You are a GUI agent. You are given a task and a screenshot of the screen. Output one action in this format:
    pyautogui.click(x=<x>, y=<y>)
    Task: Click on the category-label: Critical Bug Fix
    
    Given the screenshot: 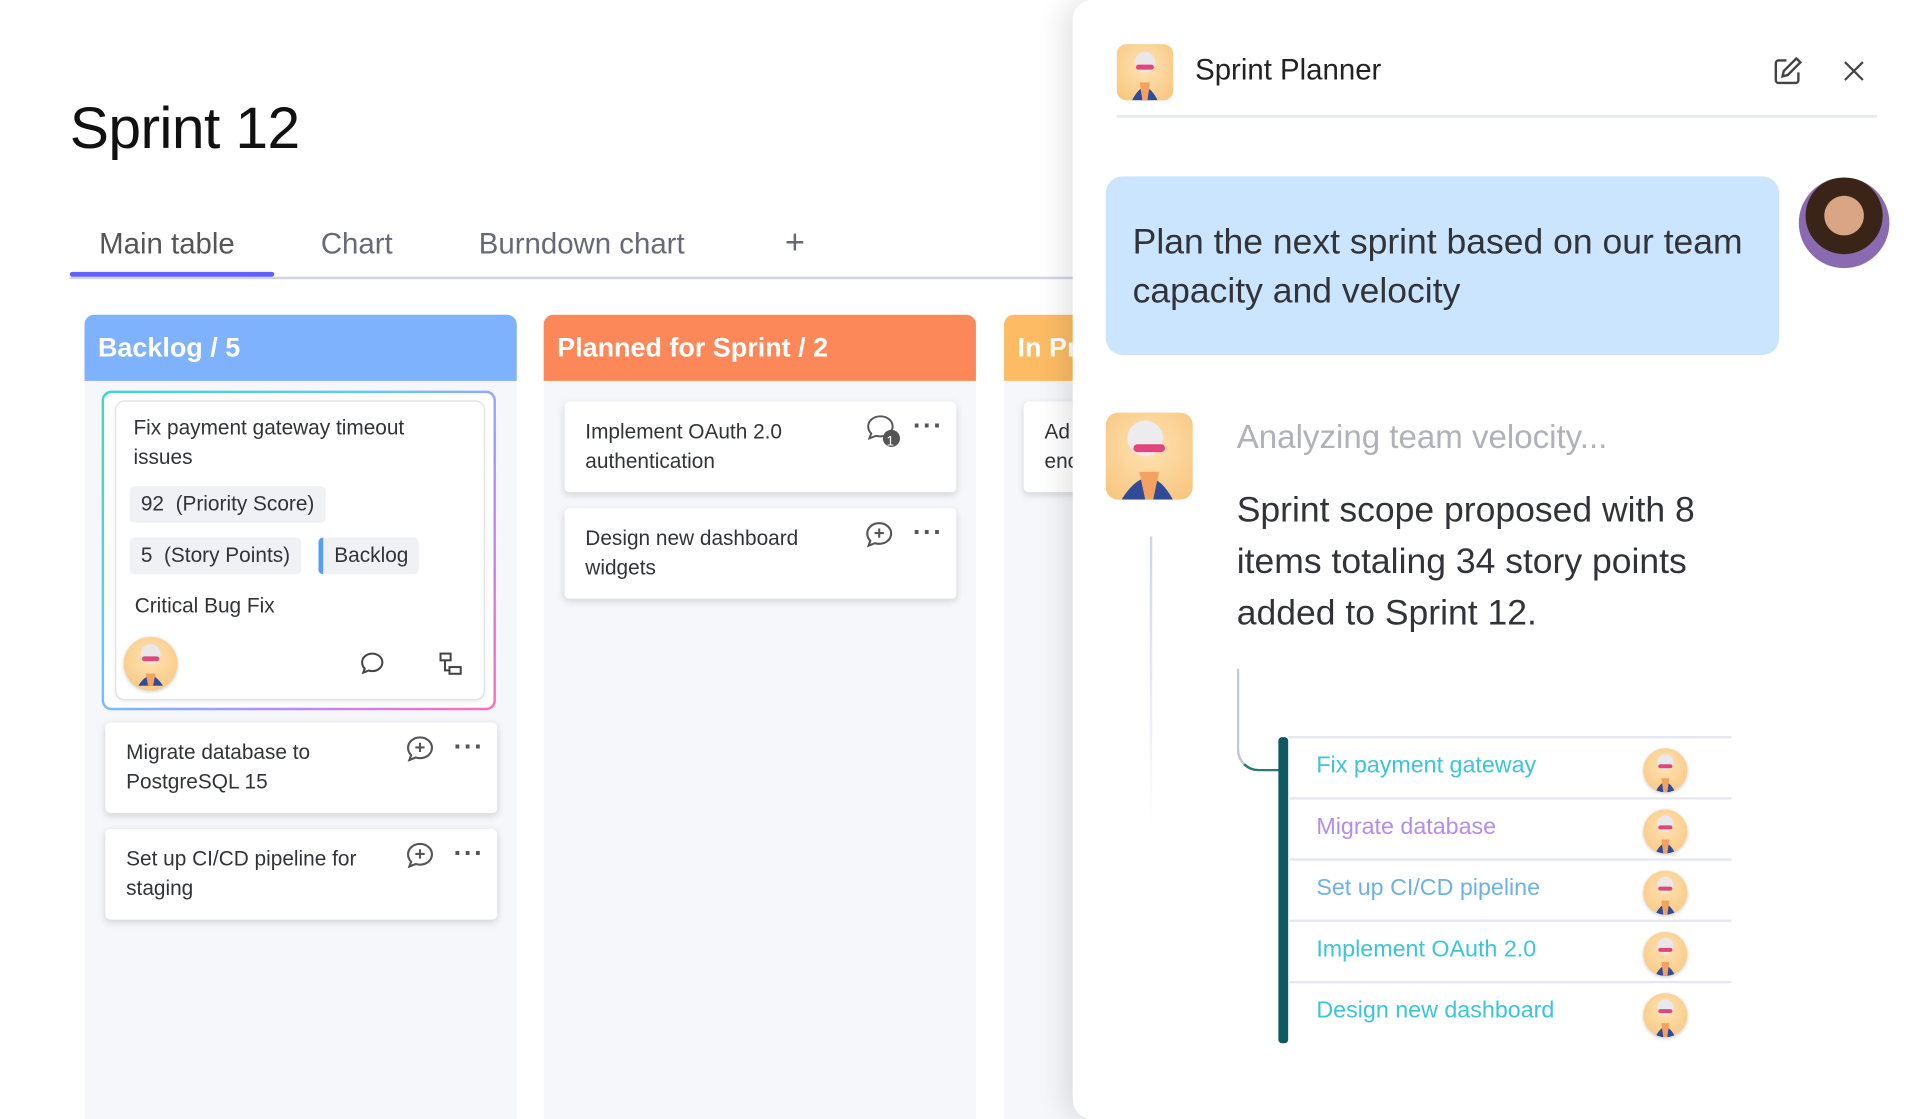 What is the action you would take?
    pyautogui.click(x=204, y=605)
    